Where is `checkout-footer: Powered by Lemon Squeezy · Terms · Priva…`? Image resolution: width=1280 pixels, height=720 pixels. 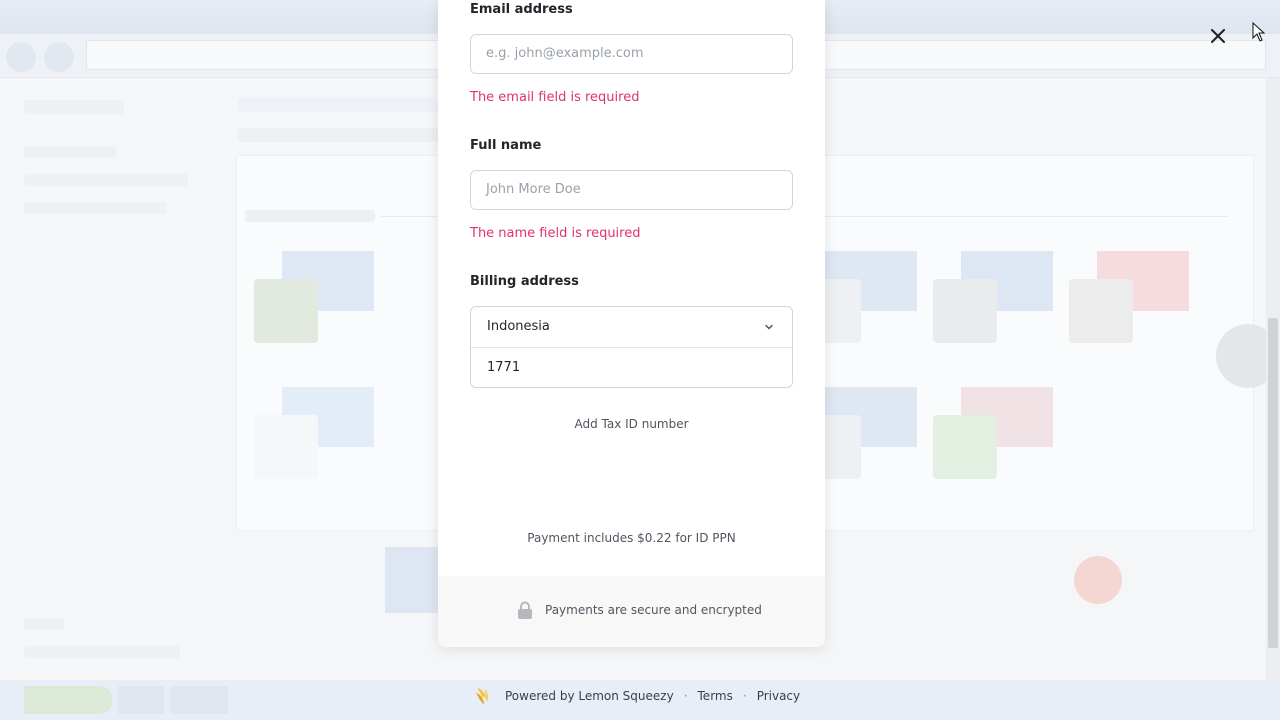
checkout-footer: Powered by Lemon Squeezy · Terms · Priva… is located at coordinates (636, 696).